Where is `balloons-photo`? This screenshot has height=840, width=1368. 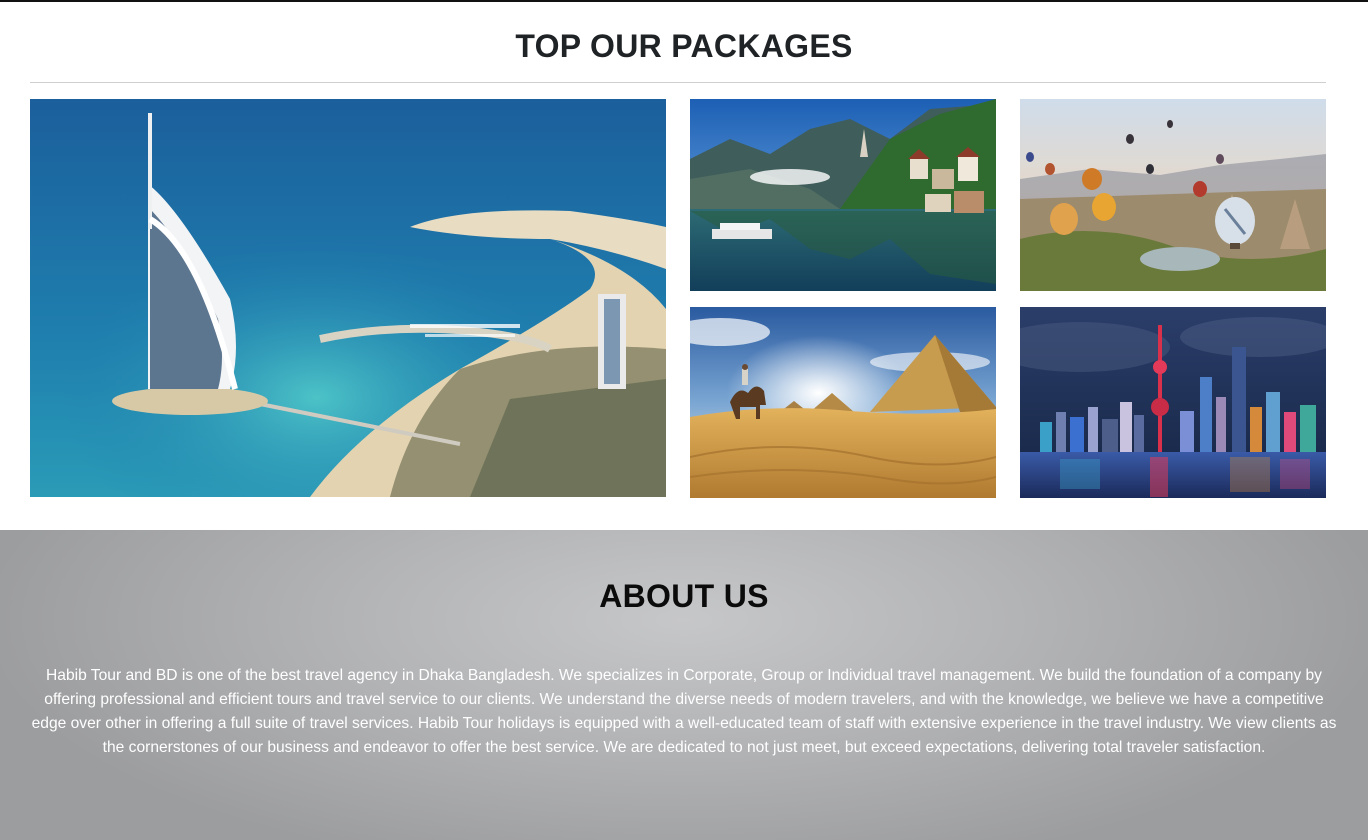 balloons-photo is located at coordinates (1173, 195).